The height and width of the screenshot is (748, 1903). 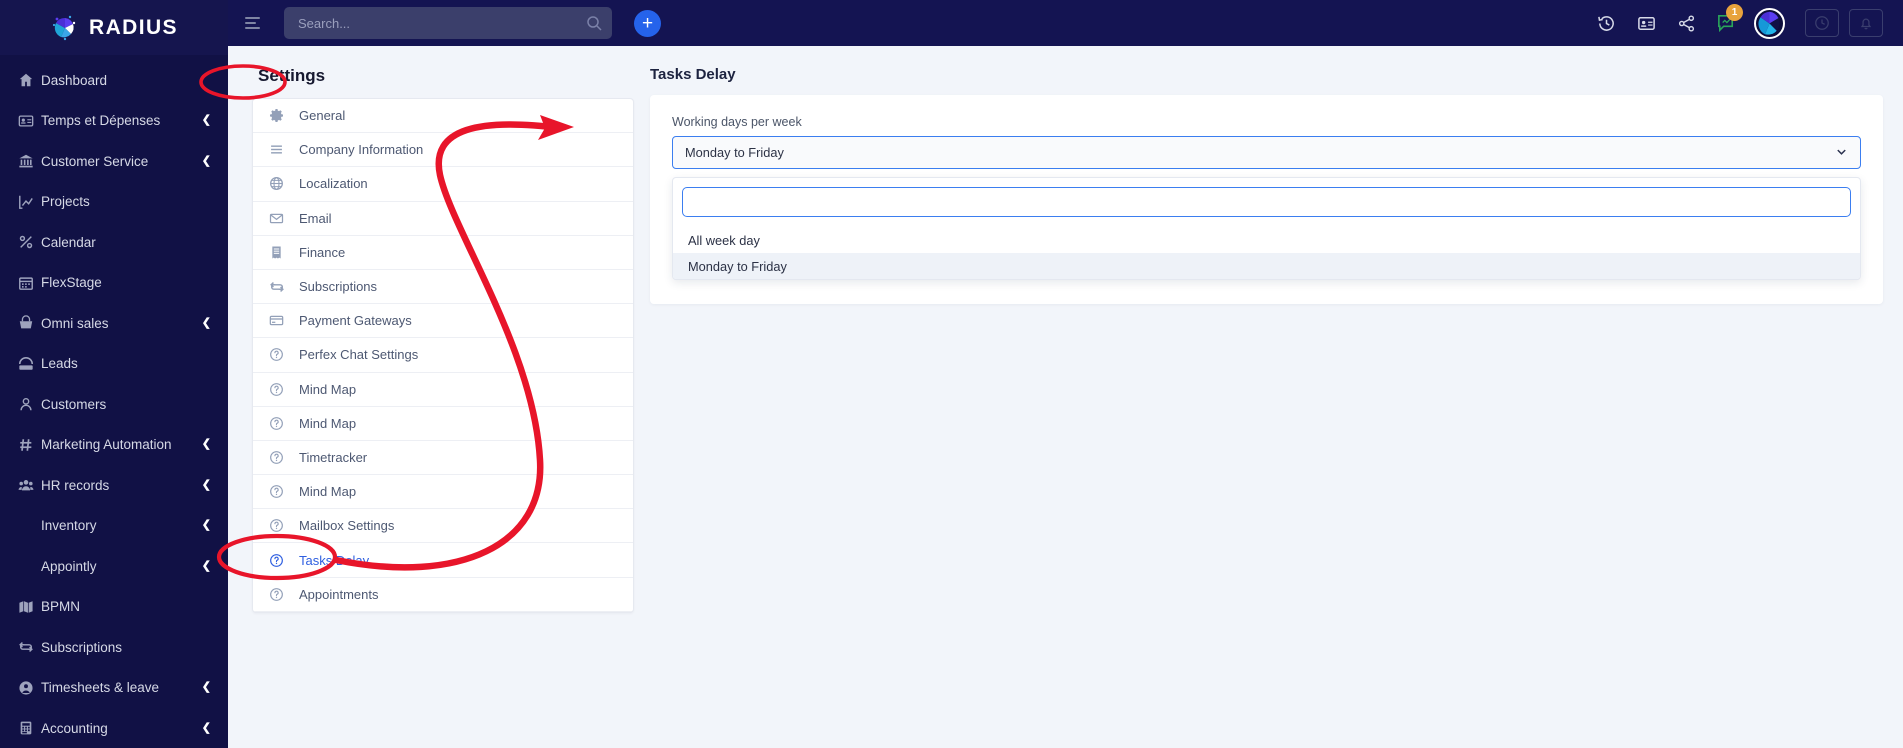 I want to click on sidebar-item-customer-service: Customer Service ❮, so click(x=114, y=161).